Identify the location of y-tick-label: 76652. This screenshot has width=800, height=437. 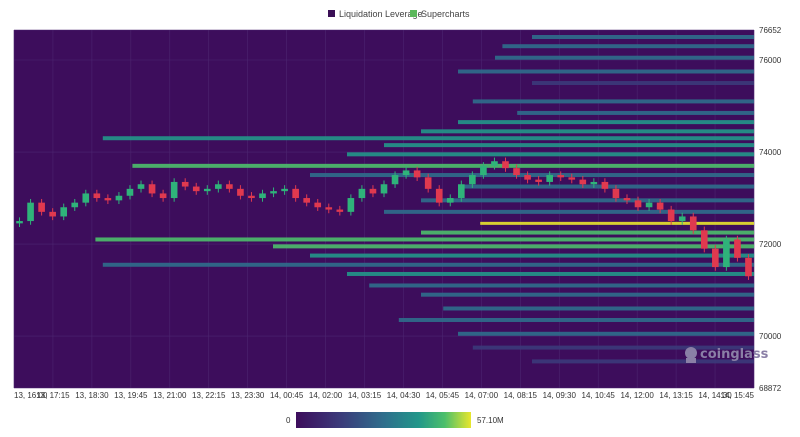
(770, 30).